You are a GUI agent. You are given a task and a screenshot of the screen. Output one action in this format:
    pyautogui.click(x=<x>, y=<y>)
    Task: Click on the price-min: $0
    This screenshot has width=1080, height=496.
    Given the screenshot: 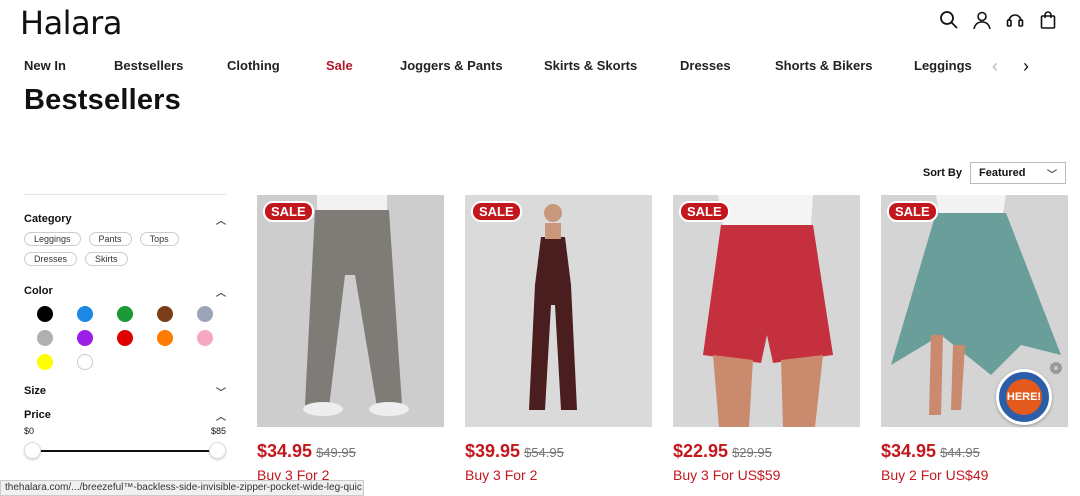 What is the action you would take?
    pyautogui.click(x=29, y=431)
    